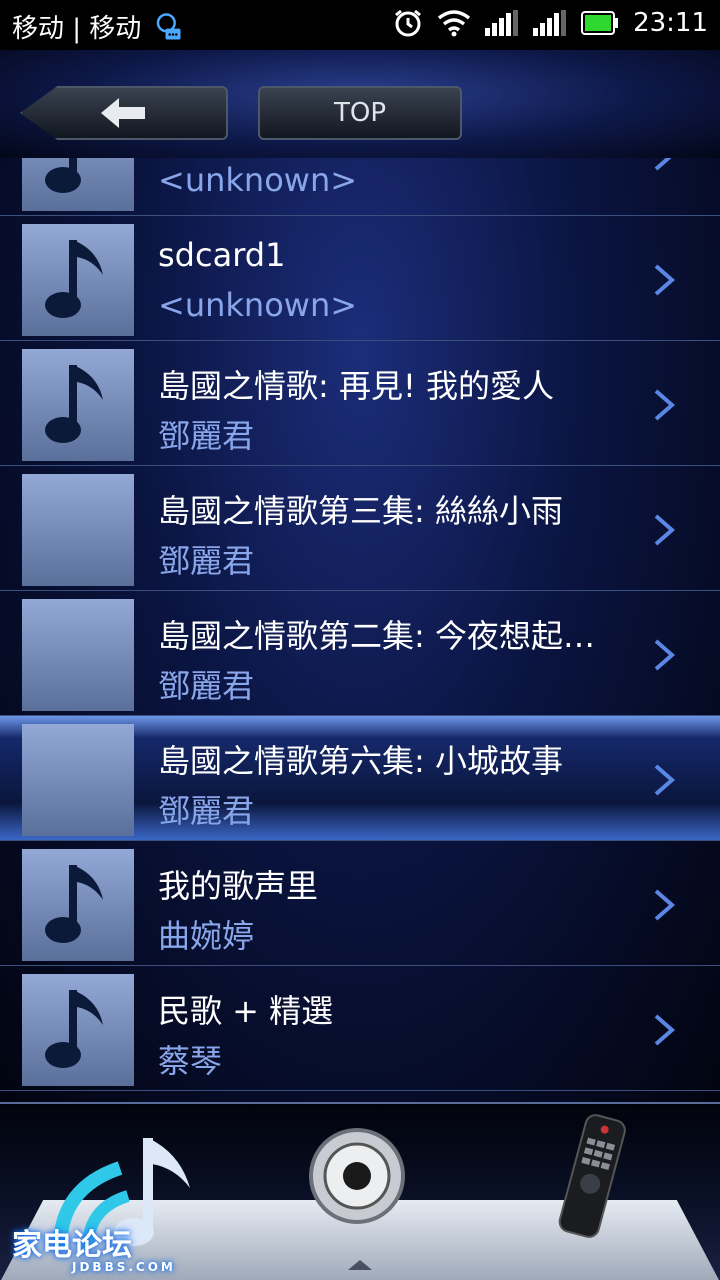 This screenshot has height=1280, width=720. I want to click on battery-icon, so click(600, 23).